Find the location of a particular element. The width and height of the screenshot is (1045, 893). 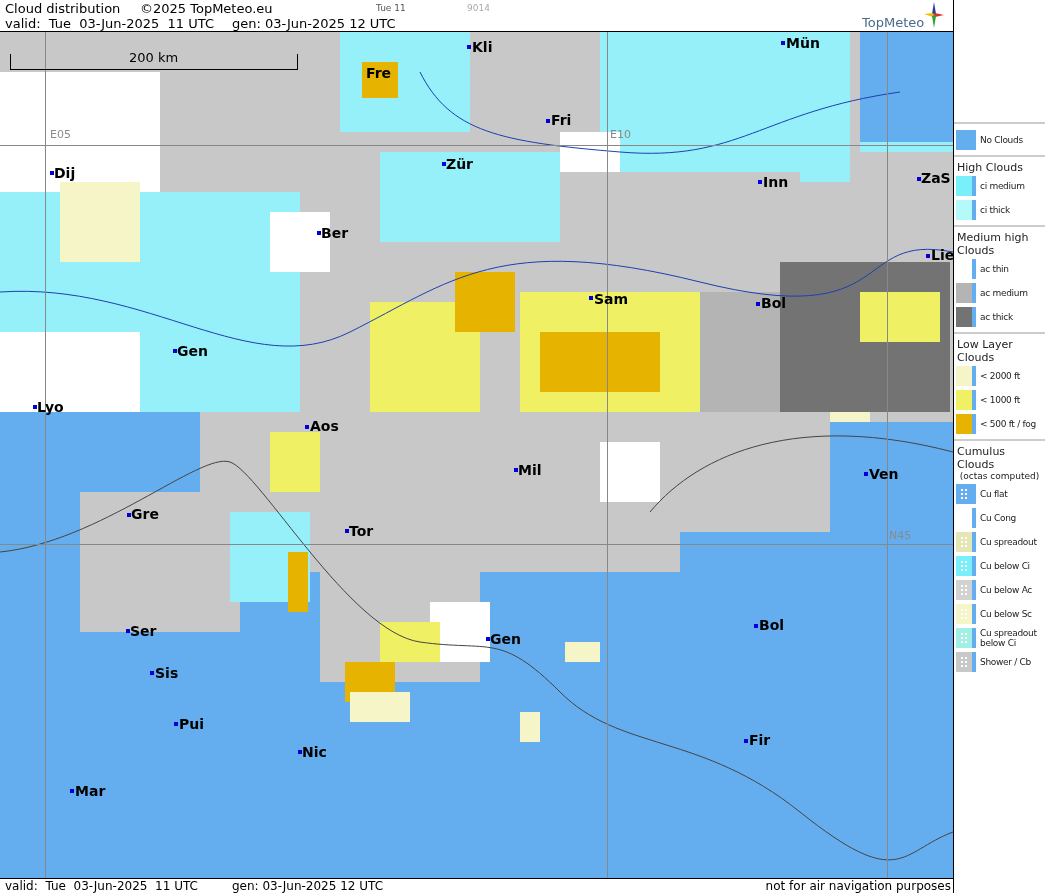

copyright-text: ©2025 TopMeteo.eu is located at coordinates (206, 8).